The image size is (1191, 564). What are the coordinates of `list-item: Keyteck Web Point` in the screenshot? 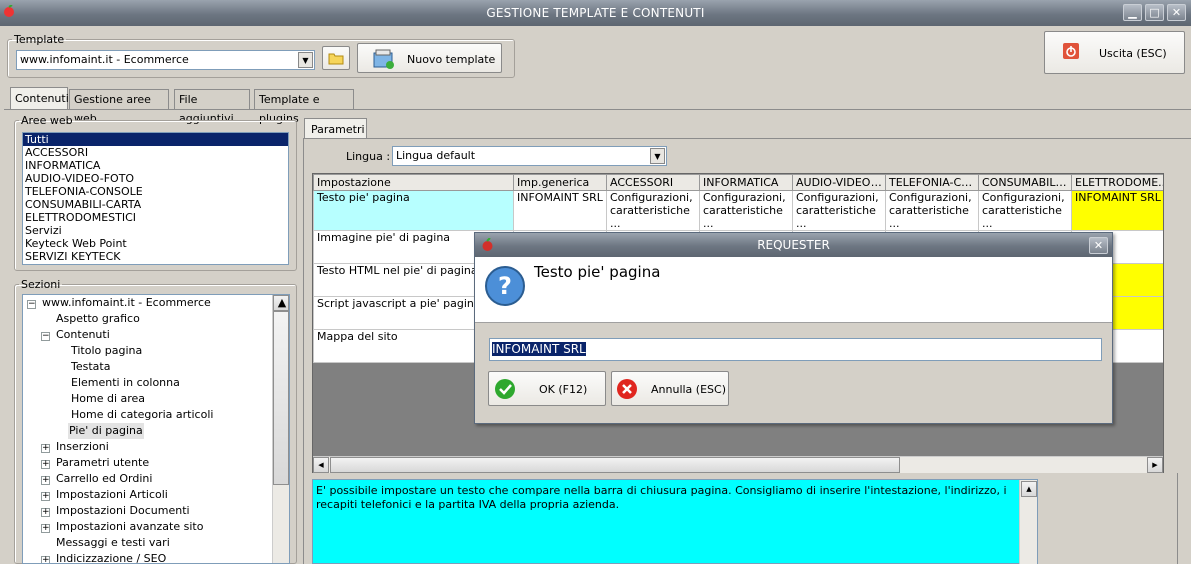 It's located at (155, 243).